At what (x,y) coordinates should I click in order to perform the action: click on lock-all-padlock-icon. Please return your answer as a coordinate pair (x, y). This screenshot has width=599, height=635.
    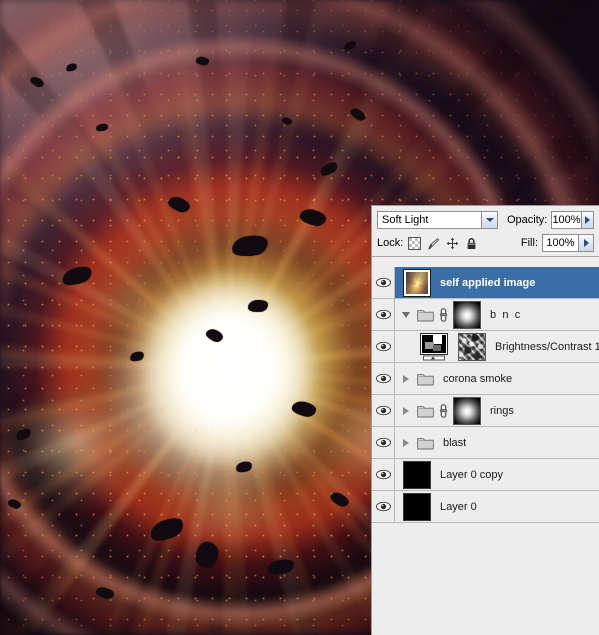
    Looking at the image, I should click on (471, 243).